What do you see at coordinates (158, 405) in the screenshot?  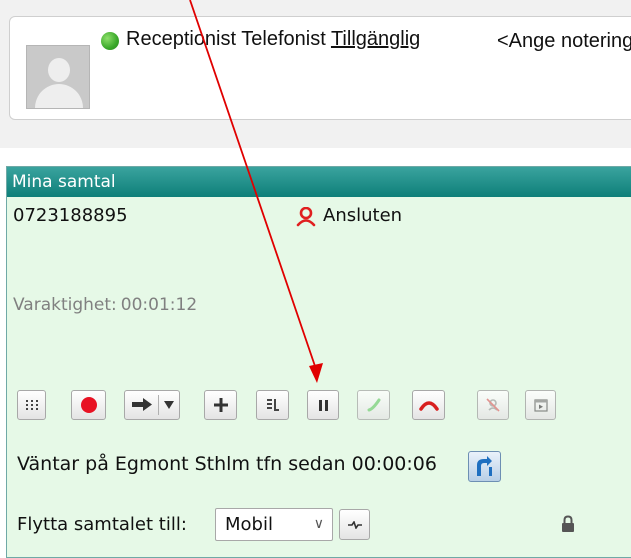 I see `transfer-divider` at bounding box center [158, 405].